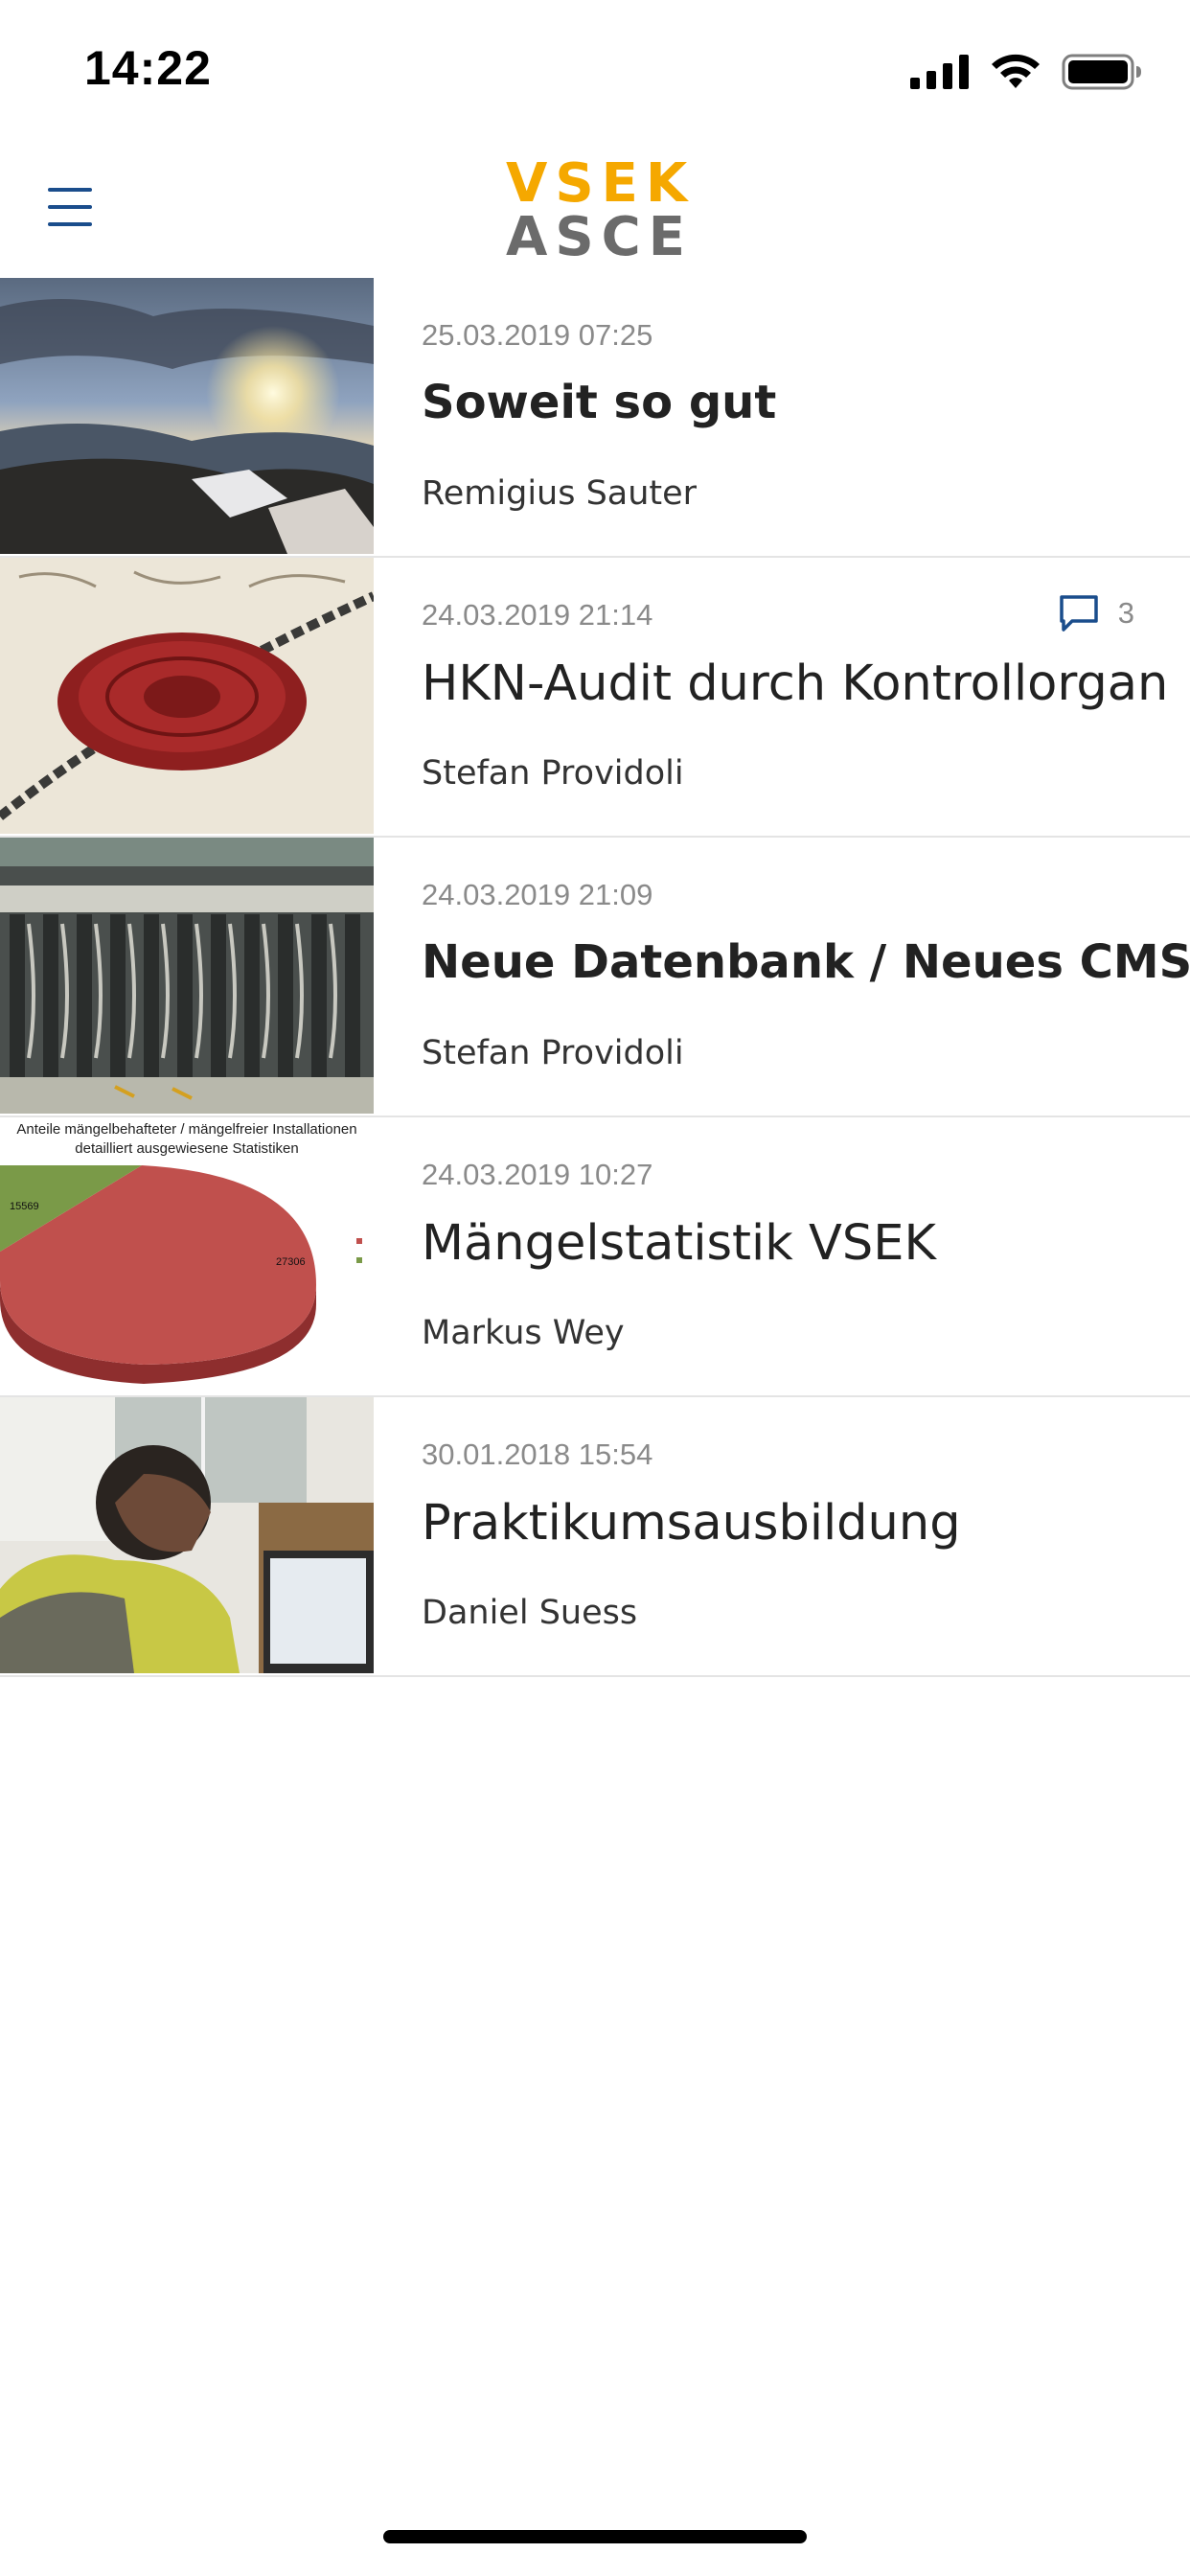  What do you see at coordinates (600, 237) in the screenshot?
I see `logo-line2: ASCE` at bounding box center [600, 237].